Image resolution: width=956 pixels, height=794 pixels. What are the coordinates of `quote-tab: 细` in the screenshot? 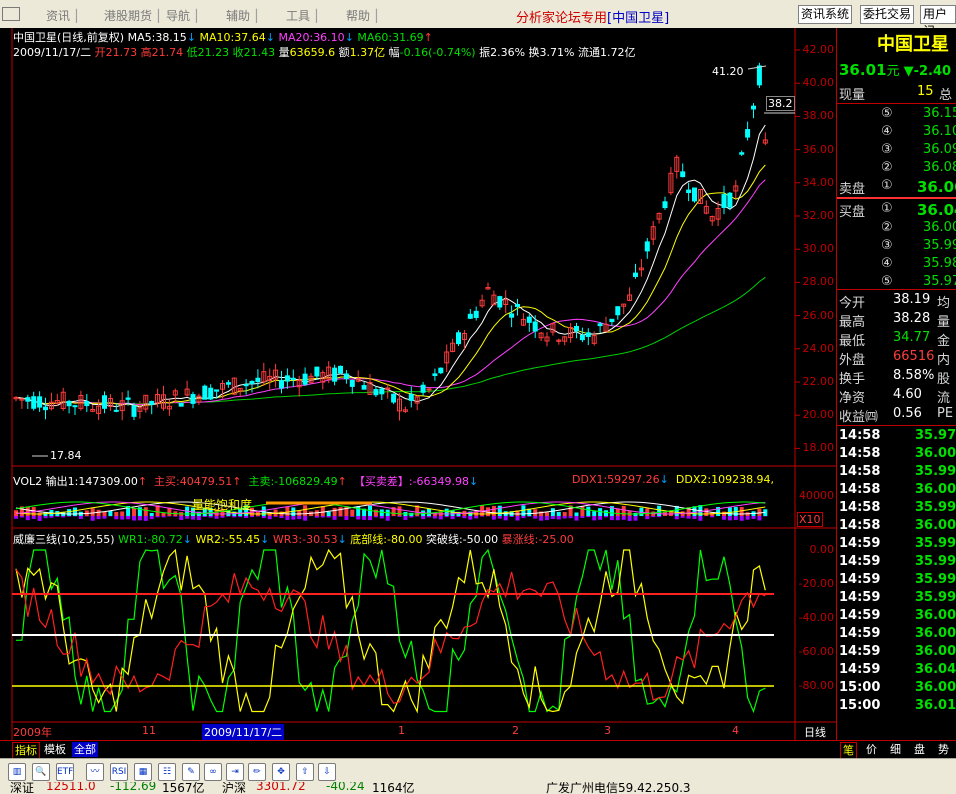 It's located at (895, 749).